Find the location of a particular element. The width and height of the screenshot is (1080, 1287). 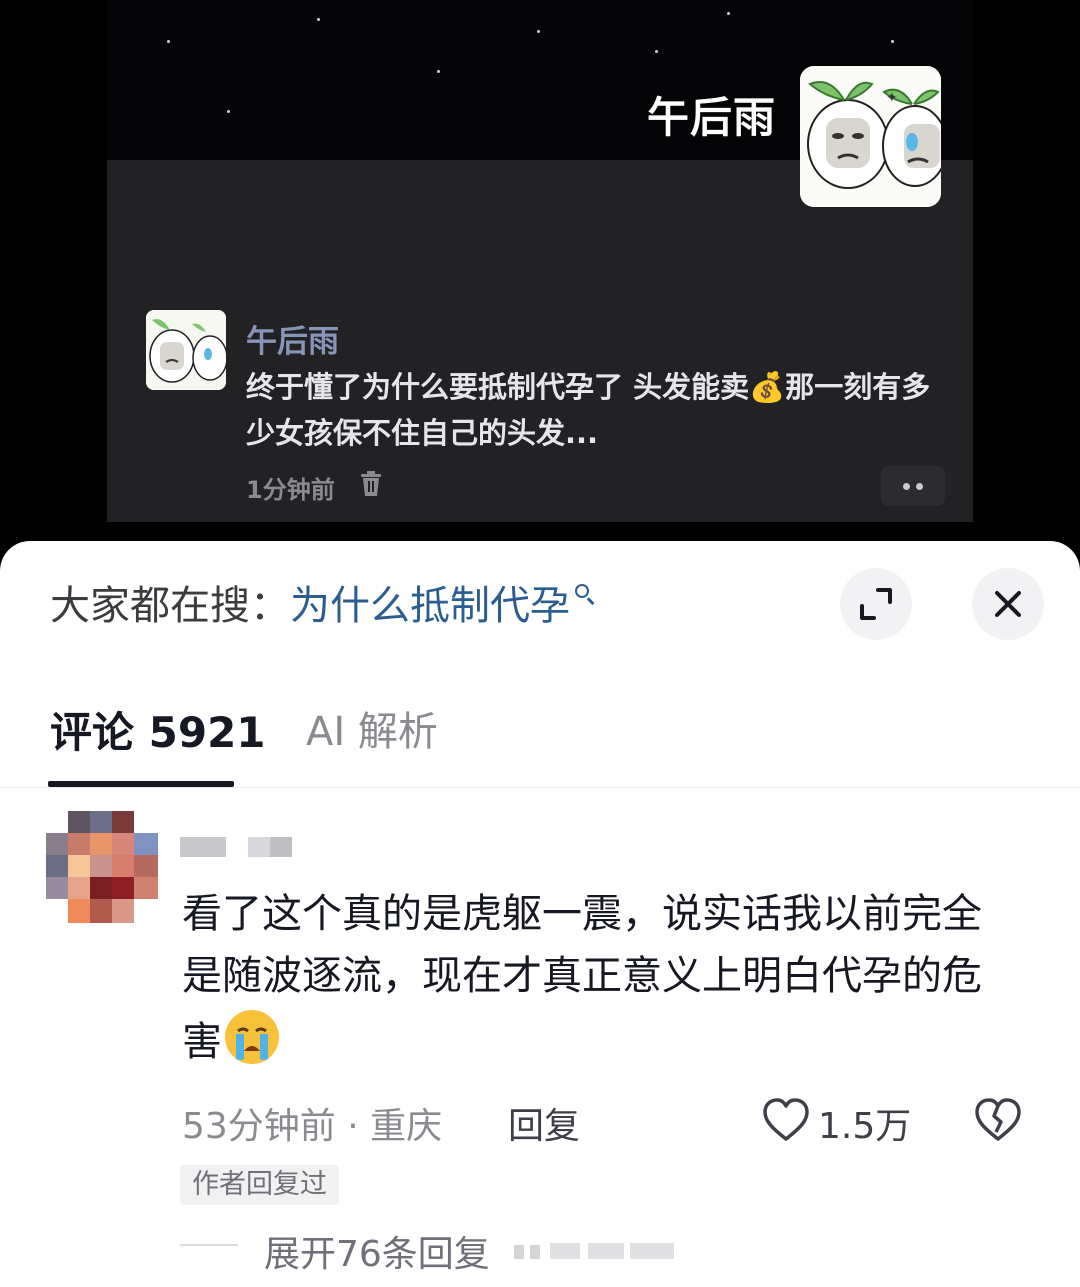

close-icon is located at coordinates (1008, 604).